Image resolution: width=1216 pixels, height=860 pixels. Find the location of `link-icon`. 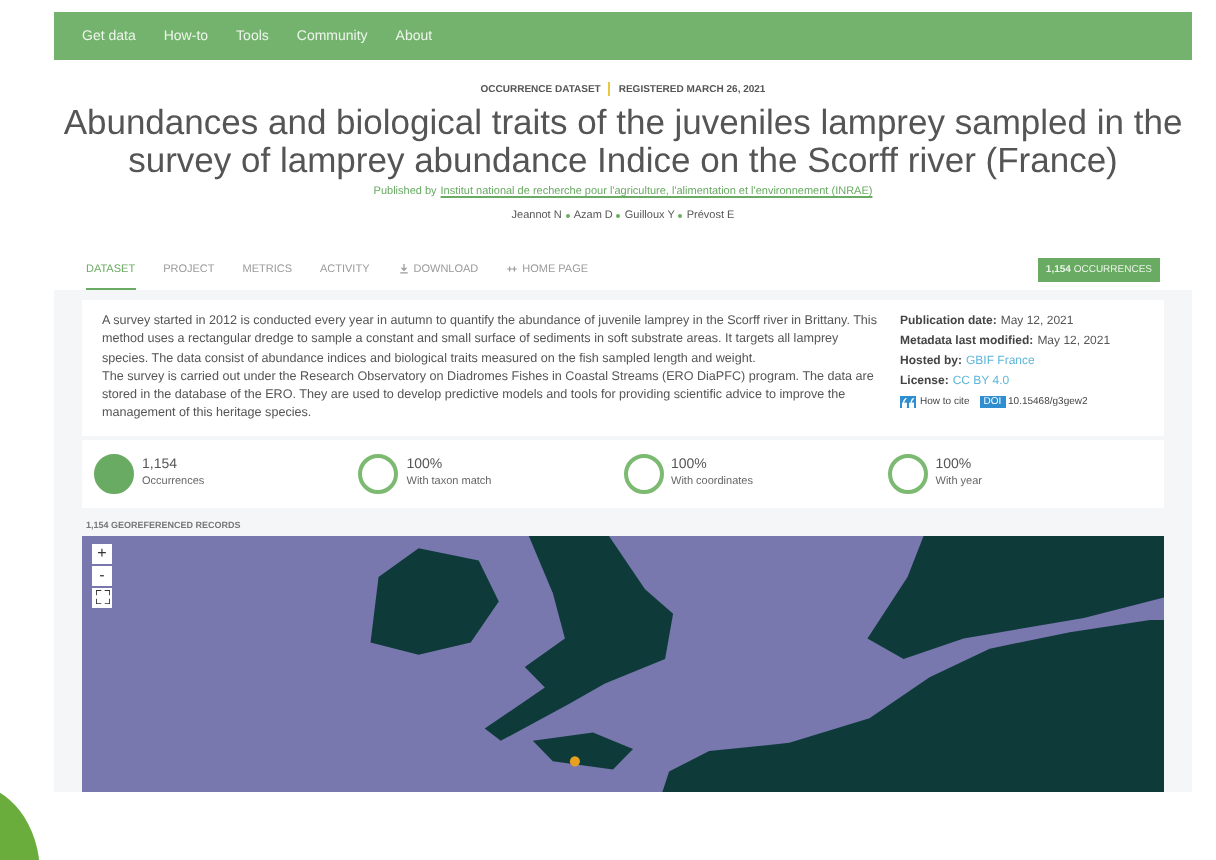

link-icon is located at coordinates (512, 269).